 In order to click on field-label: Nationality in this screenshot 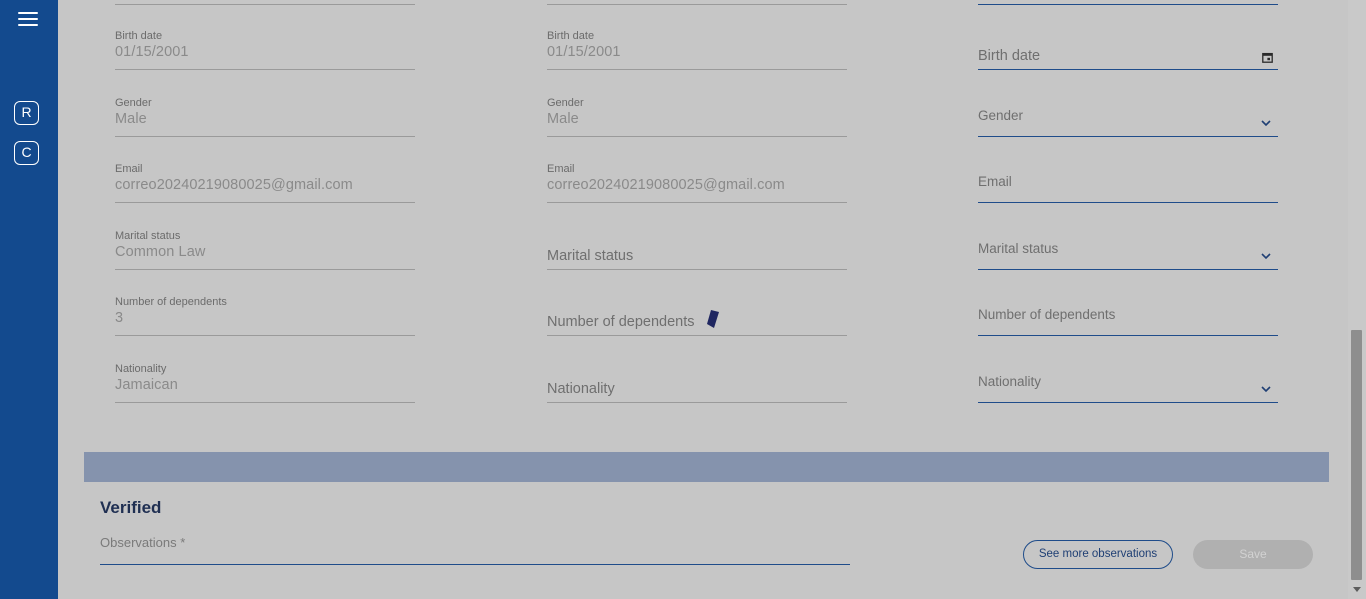, I will do `click(141, 369)`.